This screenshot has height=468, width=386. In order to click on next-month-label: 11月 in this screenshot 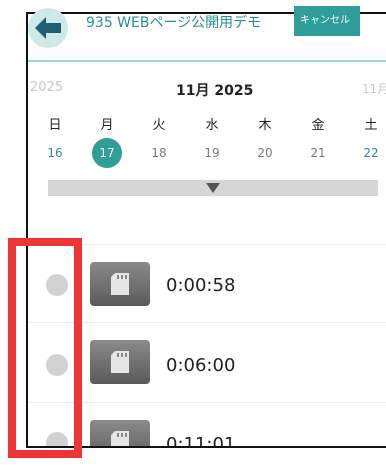, I will do `click(374, 88)`.